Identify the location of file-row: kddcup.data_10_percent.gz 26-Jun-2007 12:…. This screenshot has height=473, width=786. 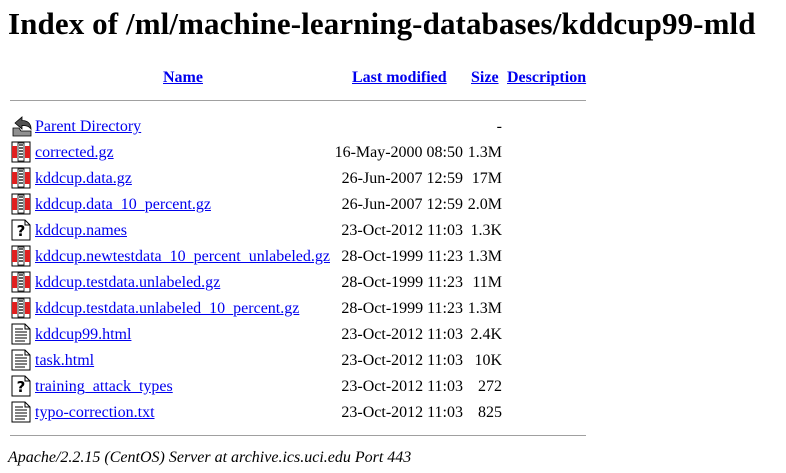
(393, 205).